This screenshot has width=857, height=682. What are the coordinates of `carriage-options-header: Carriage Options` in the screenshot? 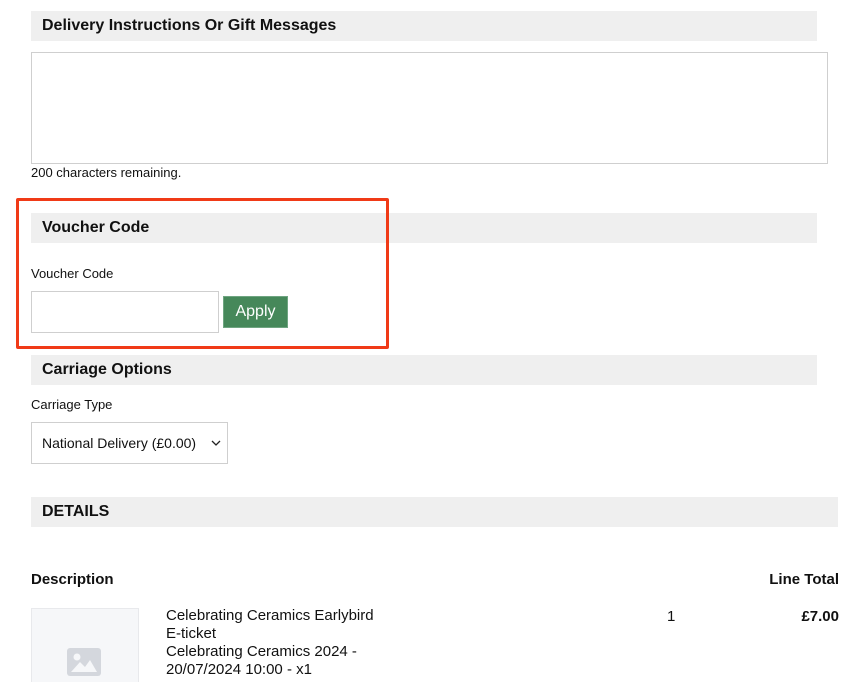 It's located at (424, 370).